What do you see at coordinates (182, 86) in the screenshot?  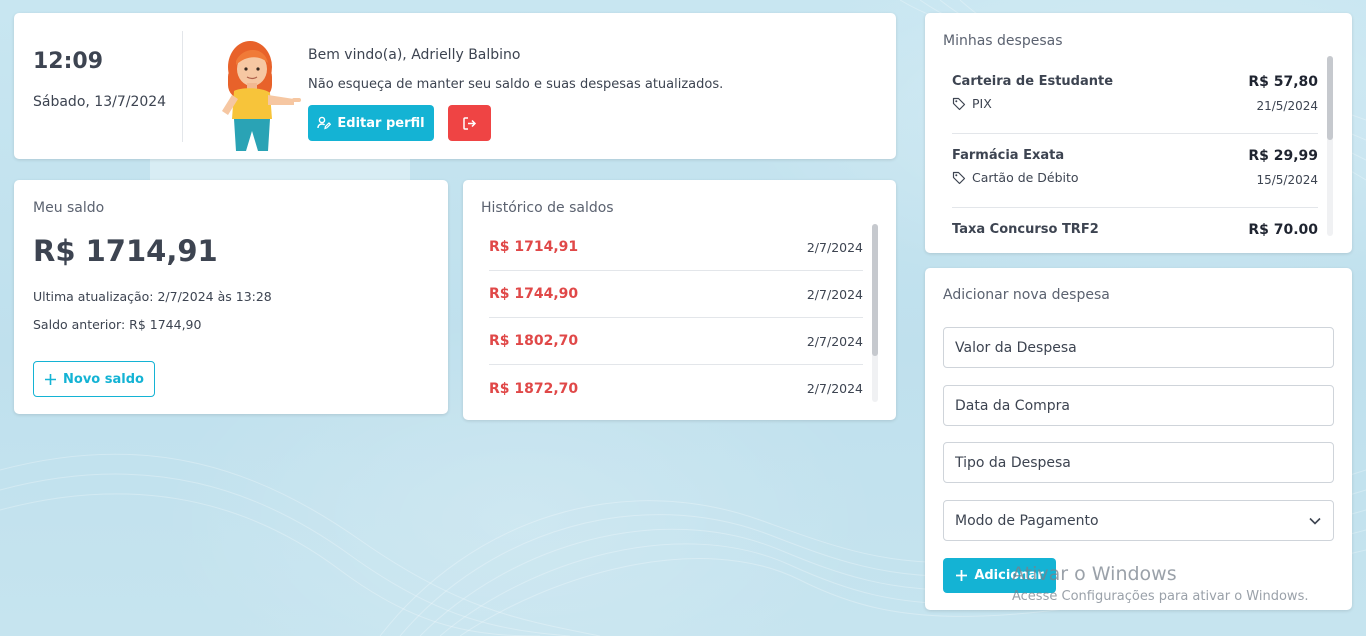 I see `divider` at bounding box center [182, 86].